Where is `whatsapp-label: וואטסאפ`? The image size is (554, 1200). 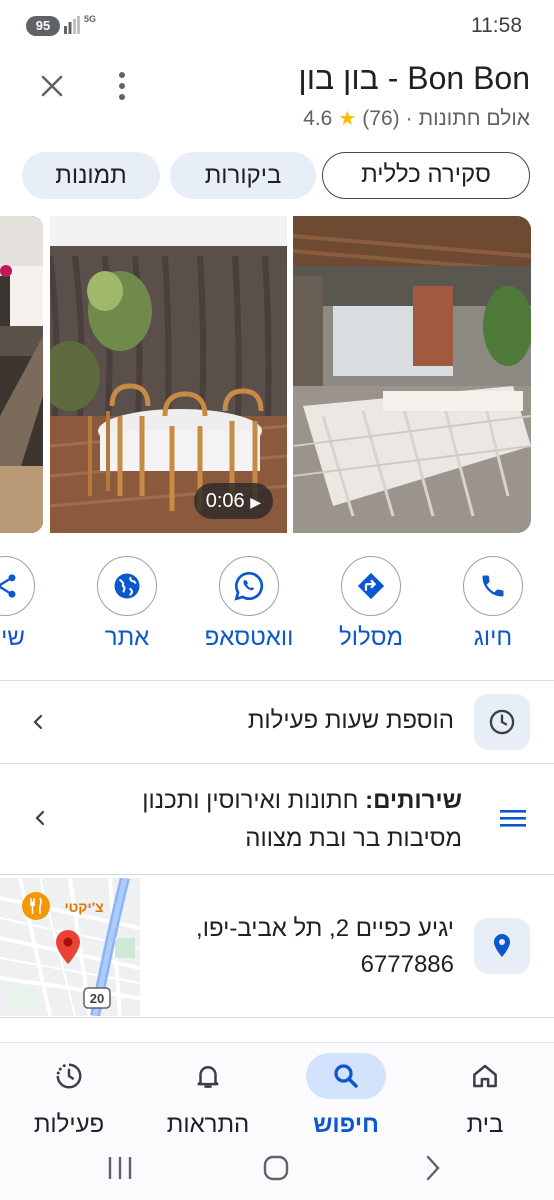
whatsapp-label: וואטסאפ is located at coordinates (249, 637).